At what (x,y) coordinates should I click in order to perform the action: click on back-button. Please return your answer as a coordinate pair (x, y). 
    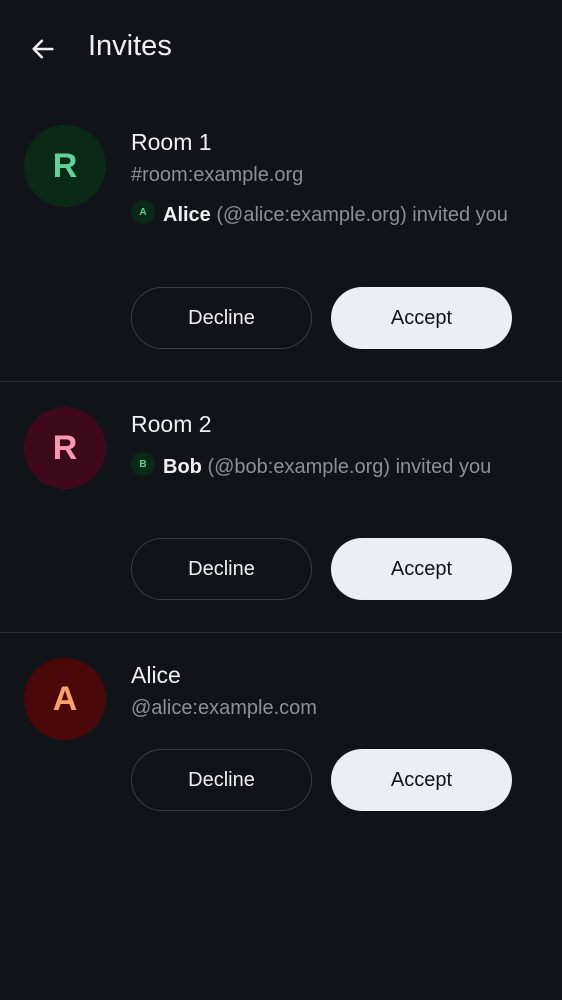
    Looking at the image, I should click on (43, 49).